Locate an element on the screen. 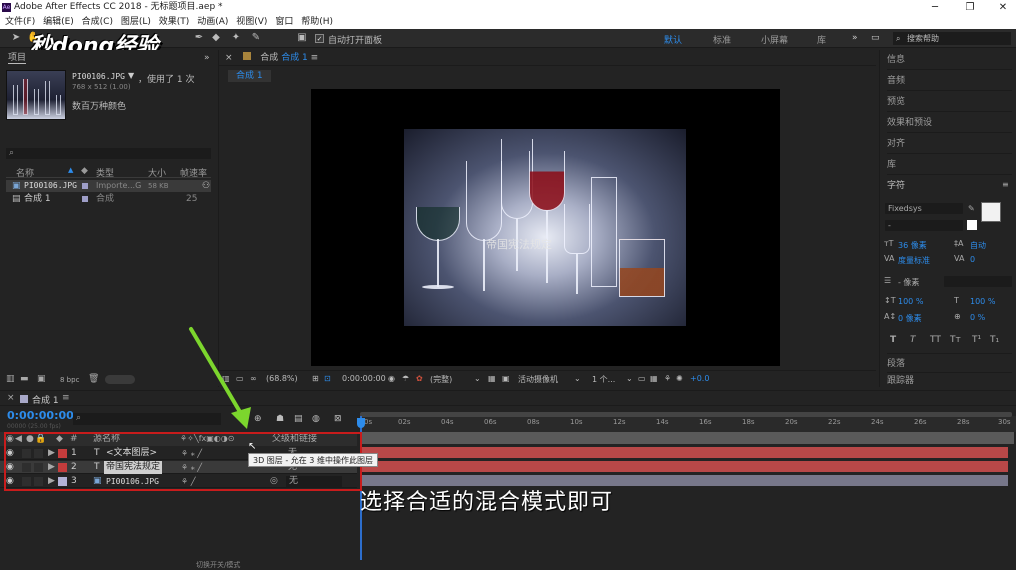 The image size is (1016, 570). zoom-value: (68.8%) is located at coordinates (282, 378).